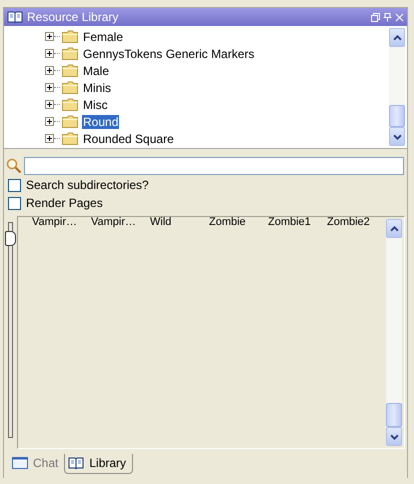  Describe the element at coordinates (87, 185) in the screenshot. I see `checkbox-label: Search subdirectories?` at that location.